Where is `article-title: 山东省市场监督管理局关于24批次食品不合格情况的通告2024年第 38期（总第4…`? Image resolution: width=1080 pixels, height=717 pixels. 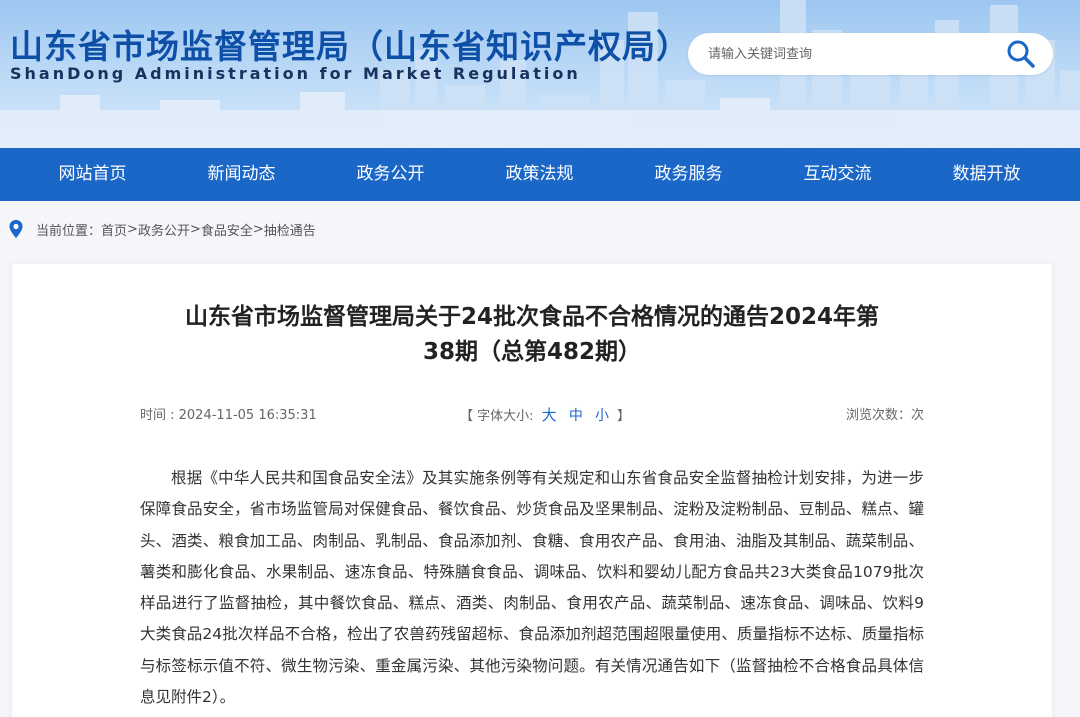 article-title: 山东省市场监督管理局关于24批次食品不合格情况的通告2024年第 38期（总第4… is located at coordinates (532, 335).